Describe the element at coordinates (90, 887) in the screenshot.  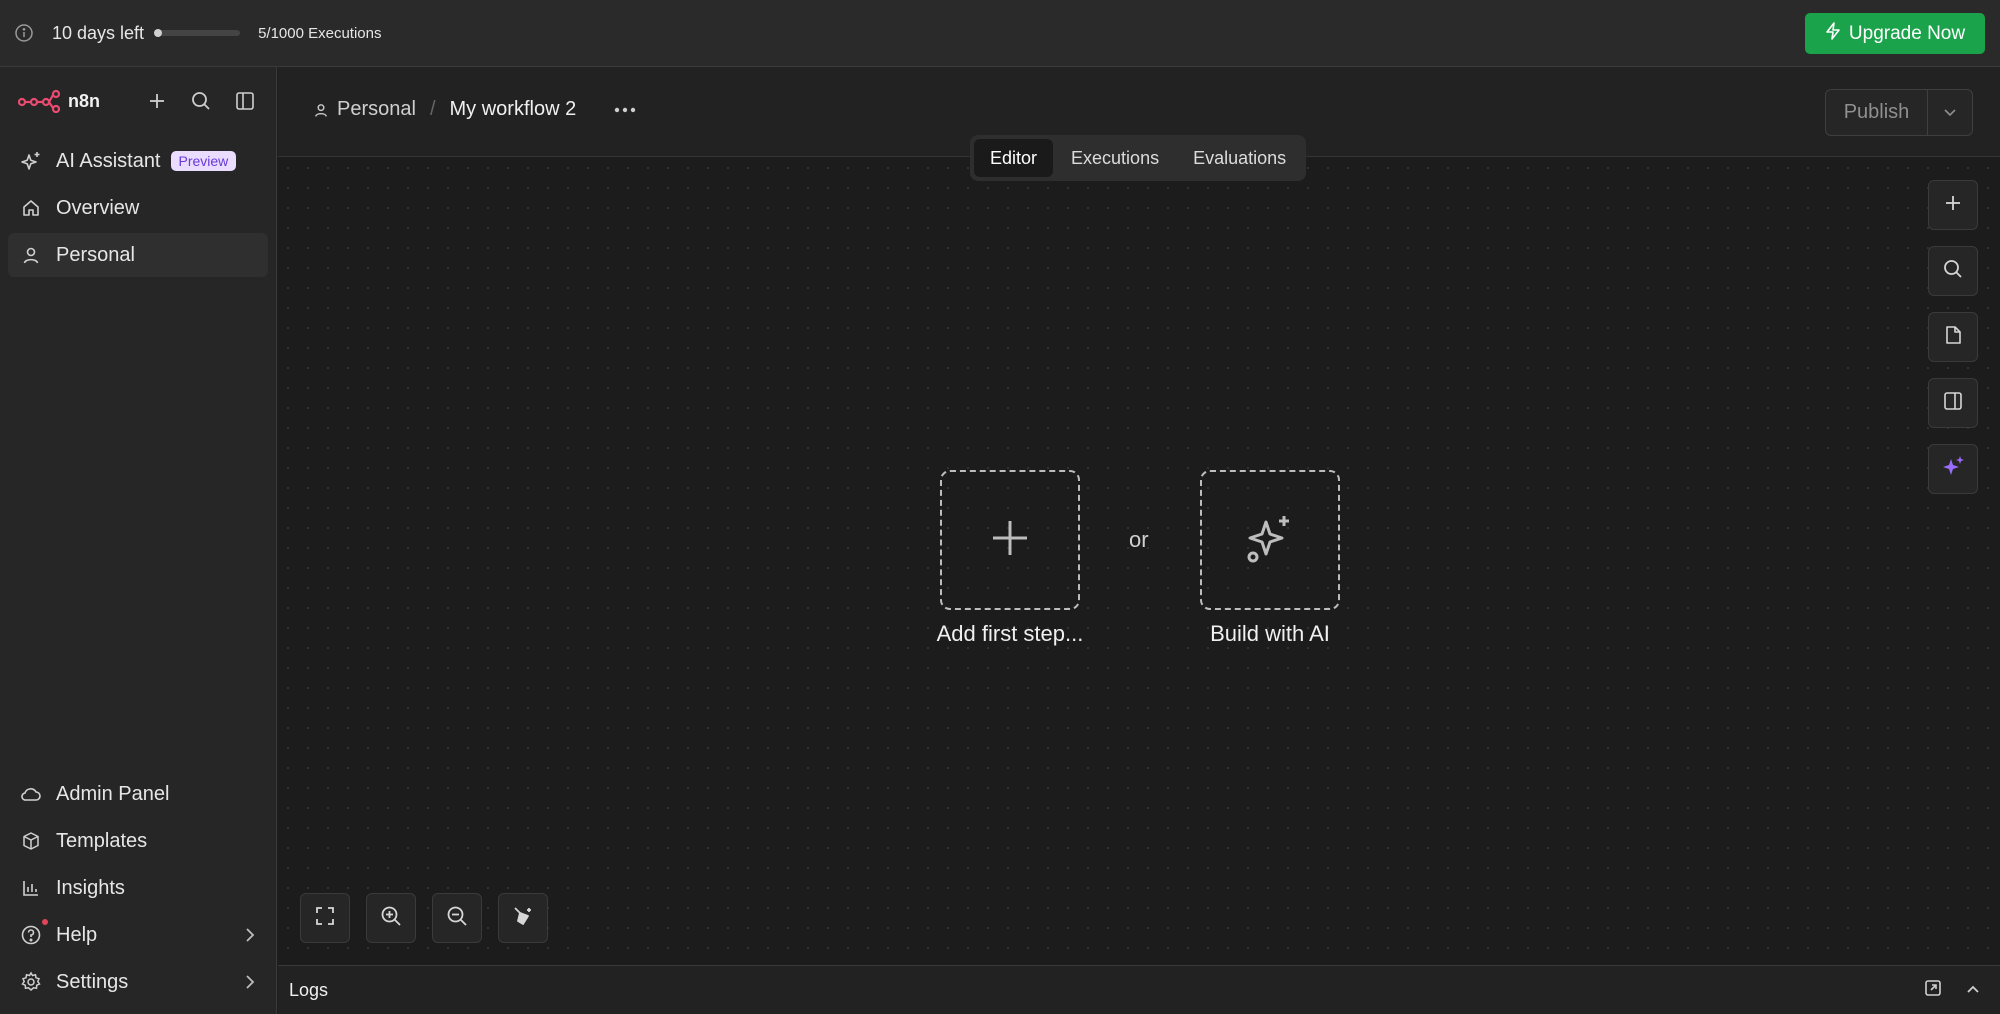
I see `sidebar-item-label: Insights` at that location.